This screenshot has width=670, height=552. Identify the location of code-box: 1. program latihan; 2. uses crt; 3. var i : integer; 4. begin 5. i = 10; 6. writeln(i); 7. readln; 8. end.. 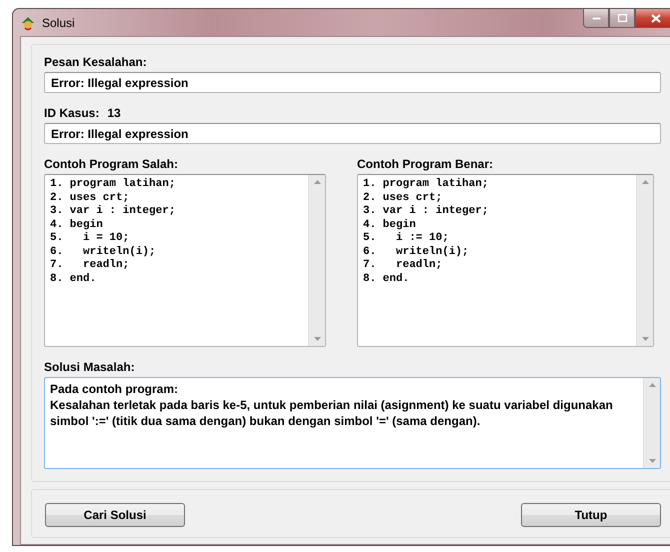
(185, 260).